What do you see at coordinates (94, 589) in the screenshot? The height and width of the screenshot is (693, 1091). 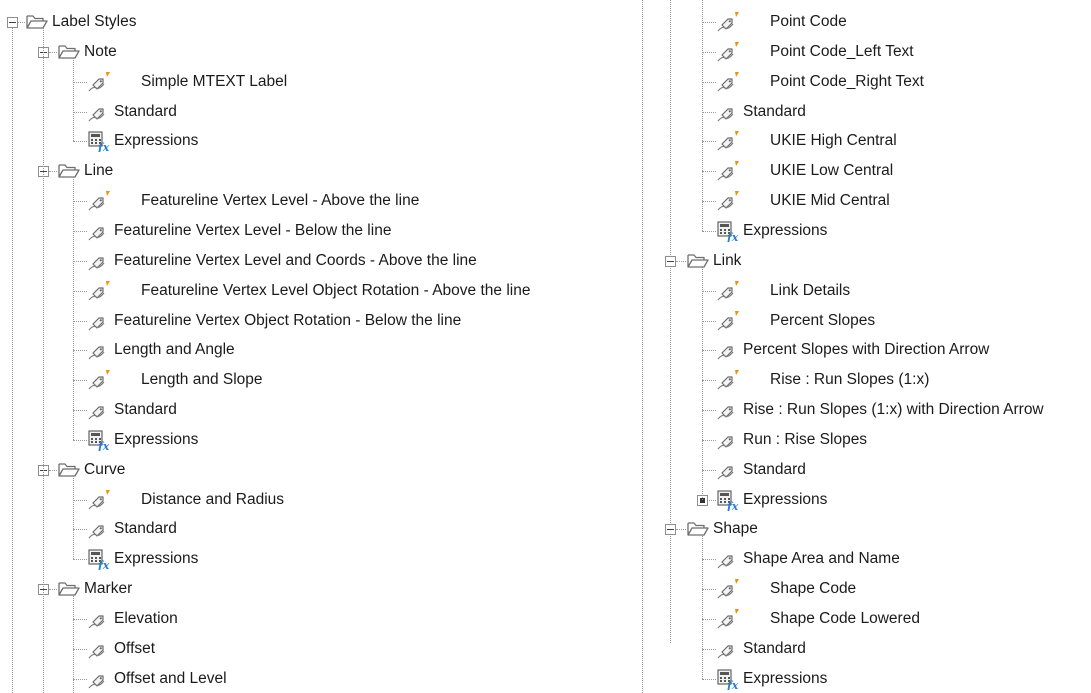 I see `tree-folder-marker: Marker` at bounding box center [94, 589].